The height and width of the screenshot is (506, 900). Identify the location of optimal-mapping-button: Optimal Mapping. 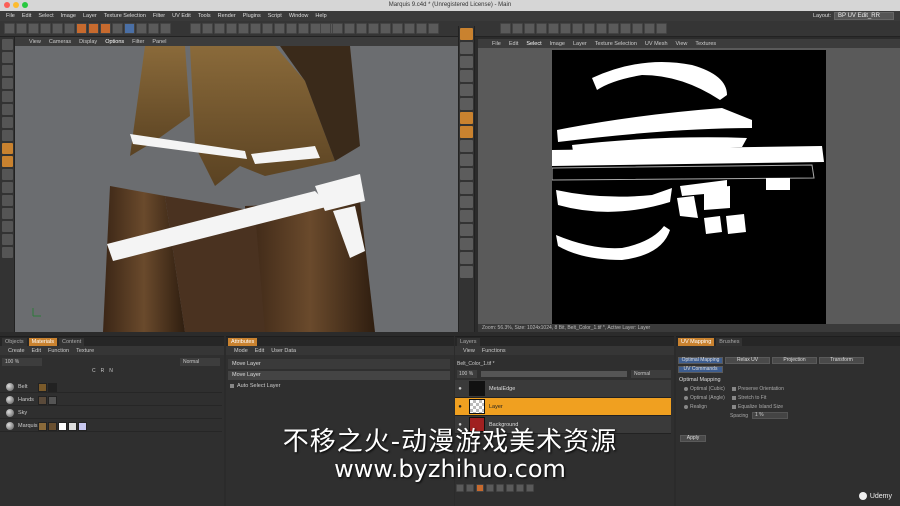
(700, 360).